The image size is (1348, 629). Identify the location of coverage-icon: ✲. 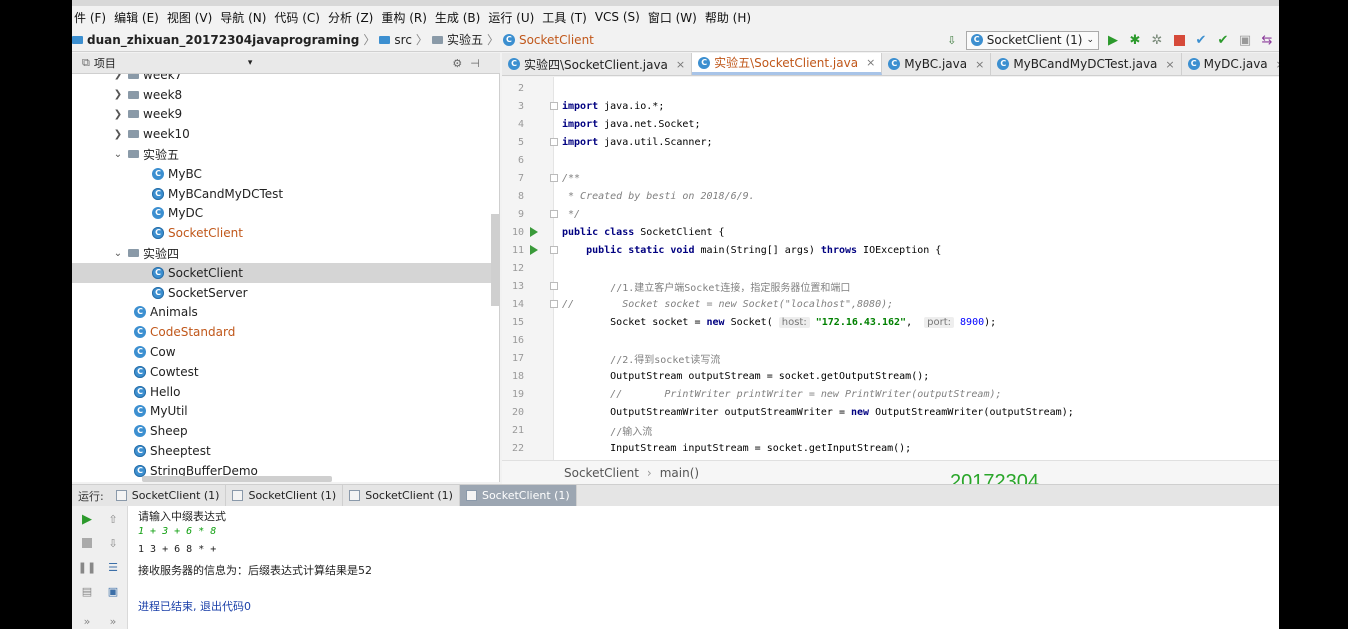
(1157, 40).